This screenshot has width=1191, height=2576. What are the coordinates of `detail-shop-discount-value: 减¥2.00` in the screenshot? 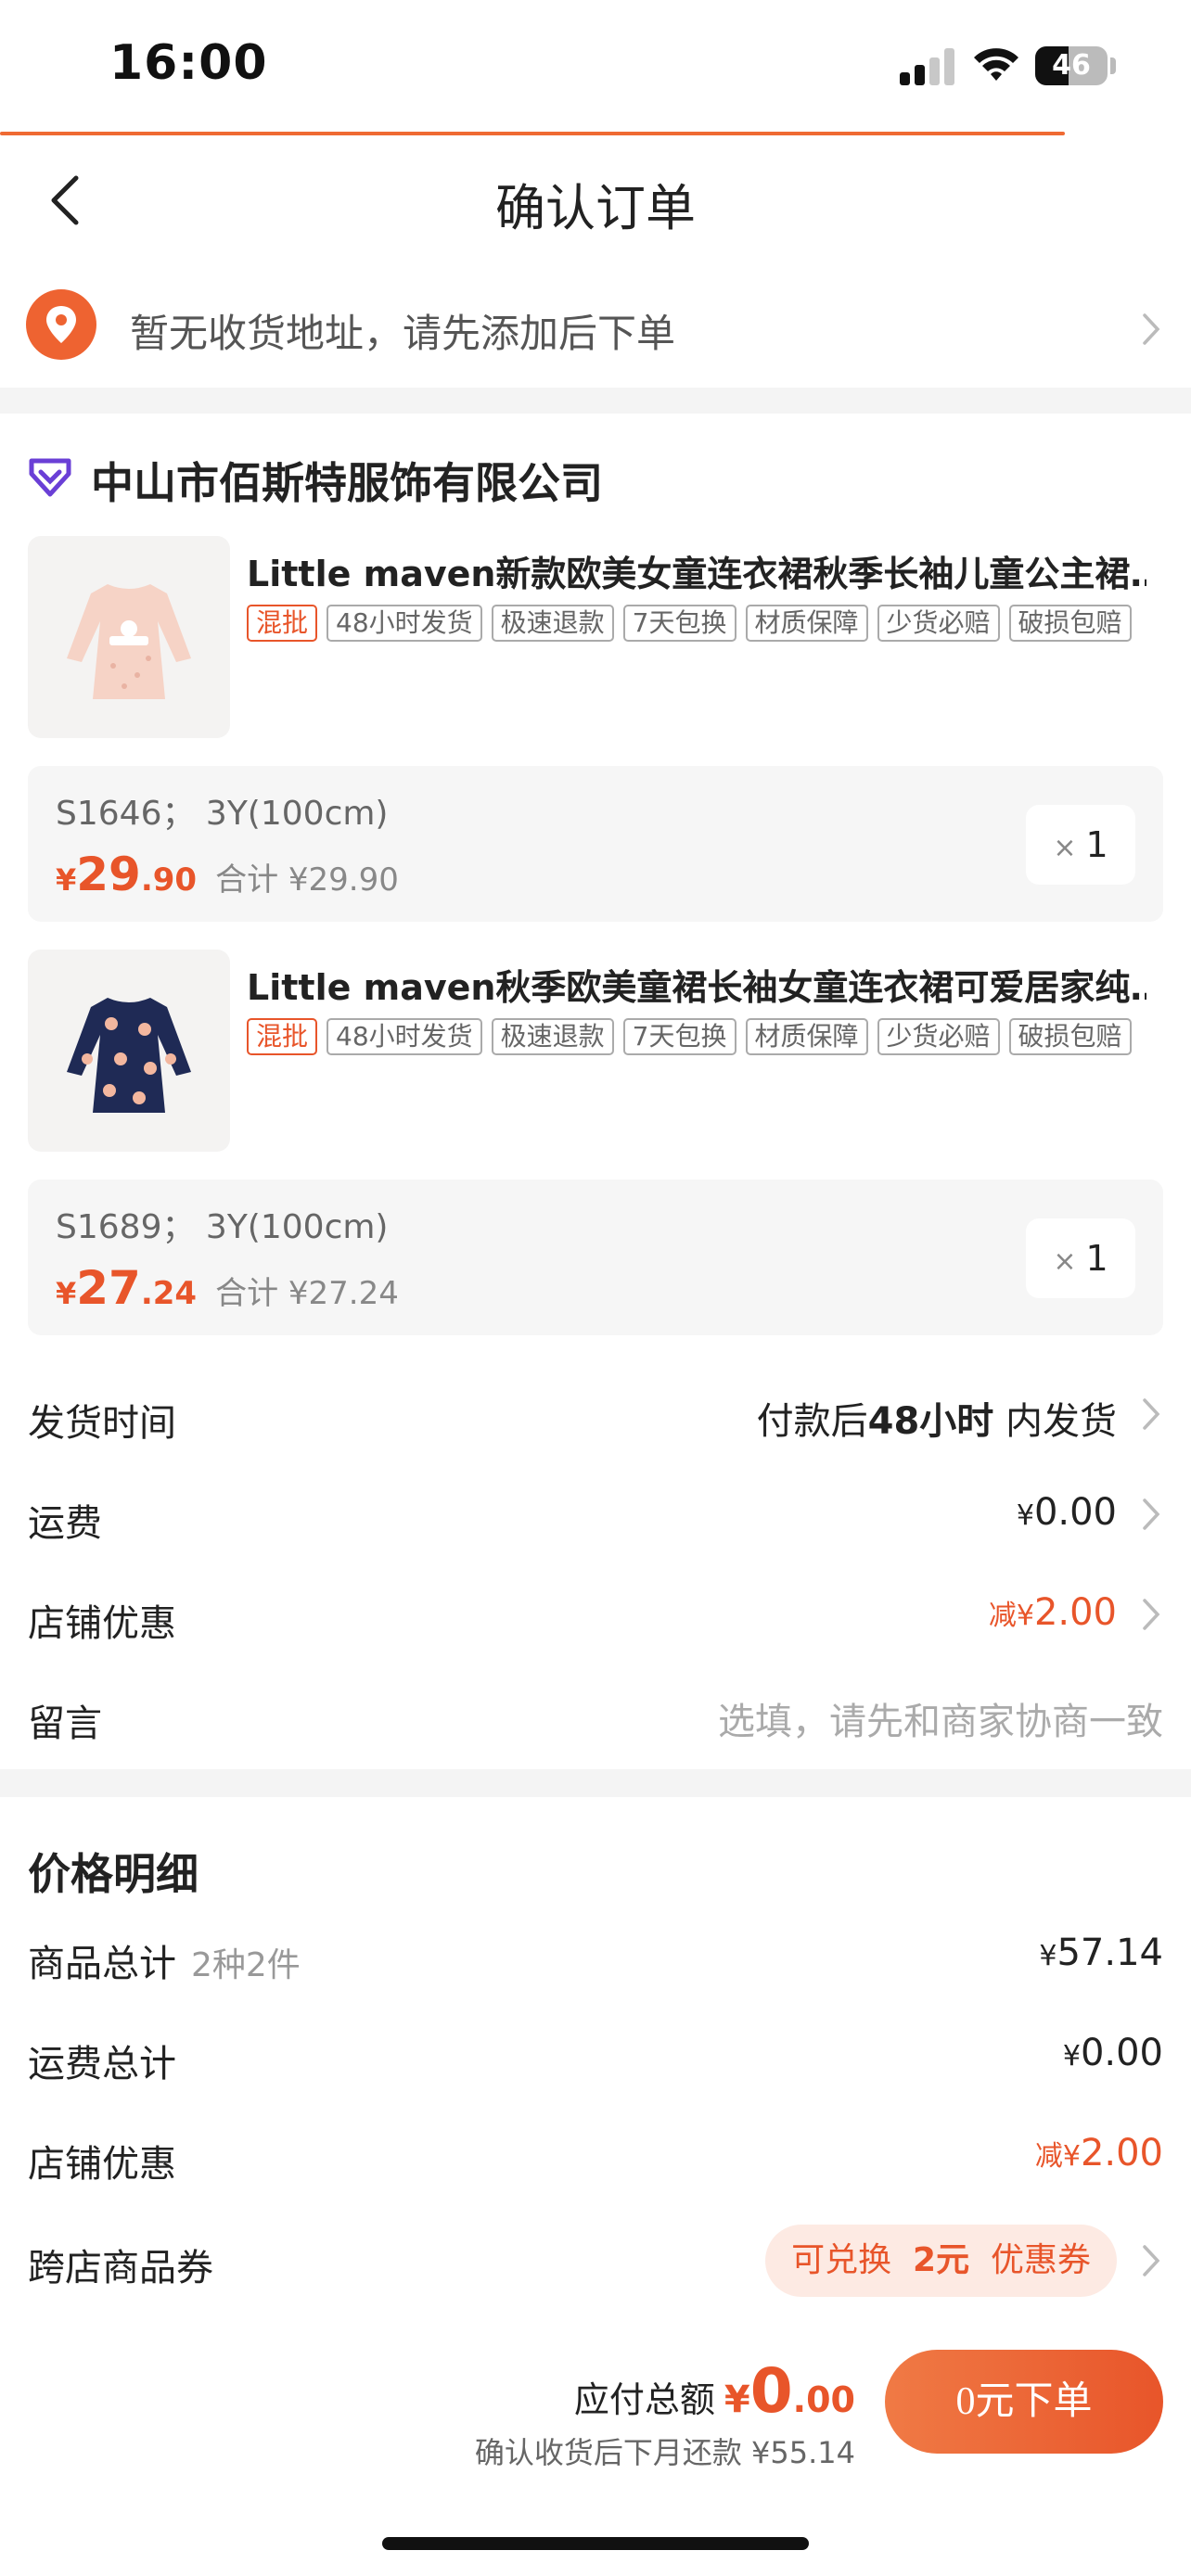 It's located at (1099, 2153).